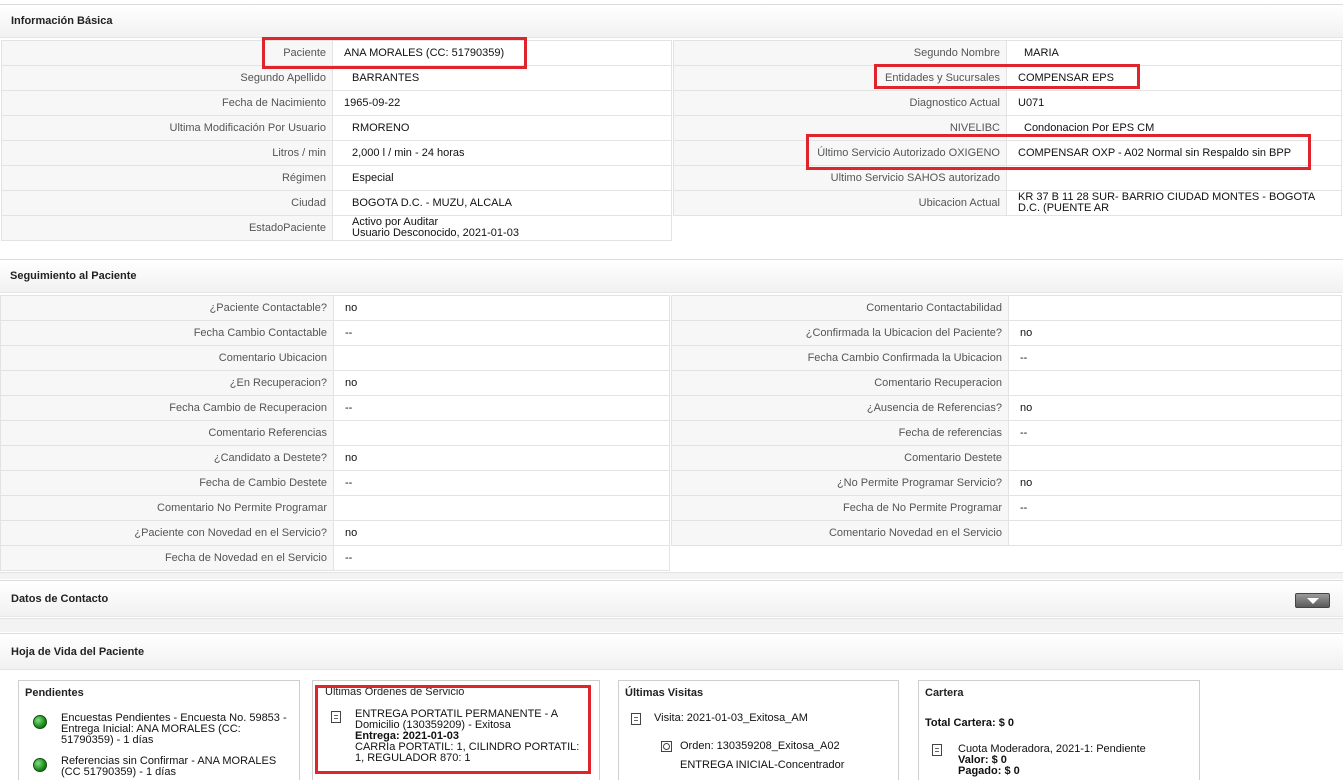  What do you see at coordinates (970, 723) in the screenshot?
I see `cartera-total: Total Cartera: $ 0` at bounding box center [970, 723].